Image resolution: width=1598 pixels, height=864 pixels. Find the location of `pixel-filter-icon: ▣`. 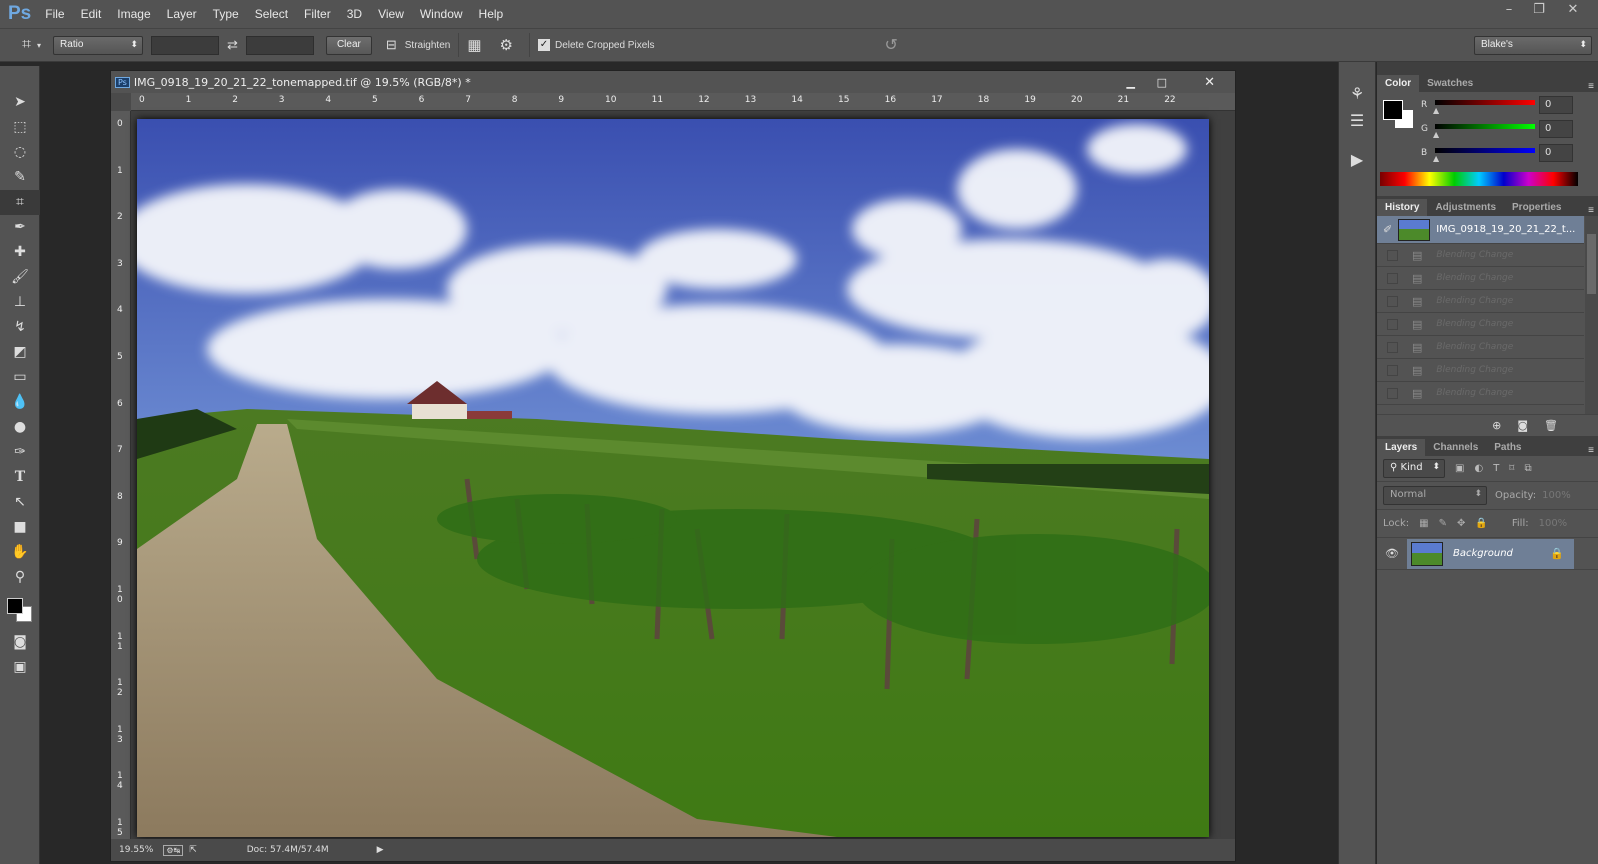

pixel-filter-icon: ▣ is located at coordinates (1459, 468).